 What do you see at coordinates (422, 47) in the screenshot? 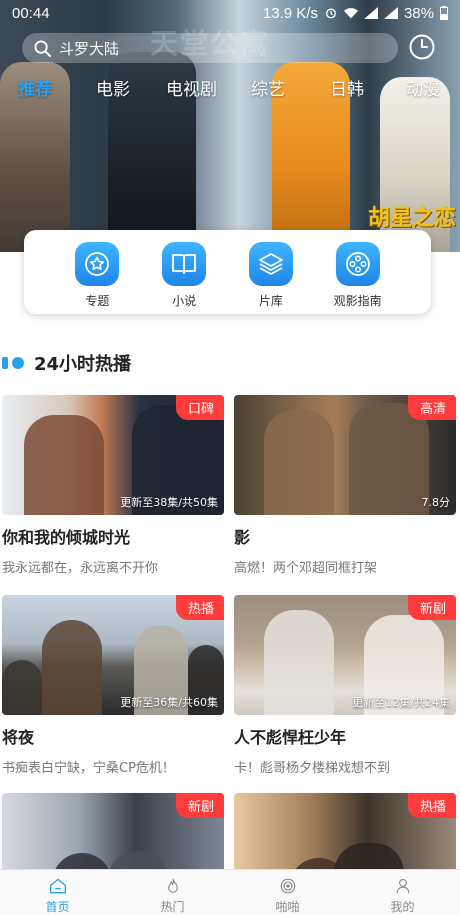
I see `history-clock-icon` at bounding box center [422, 47].